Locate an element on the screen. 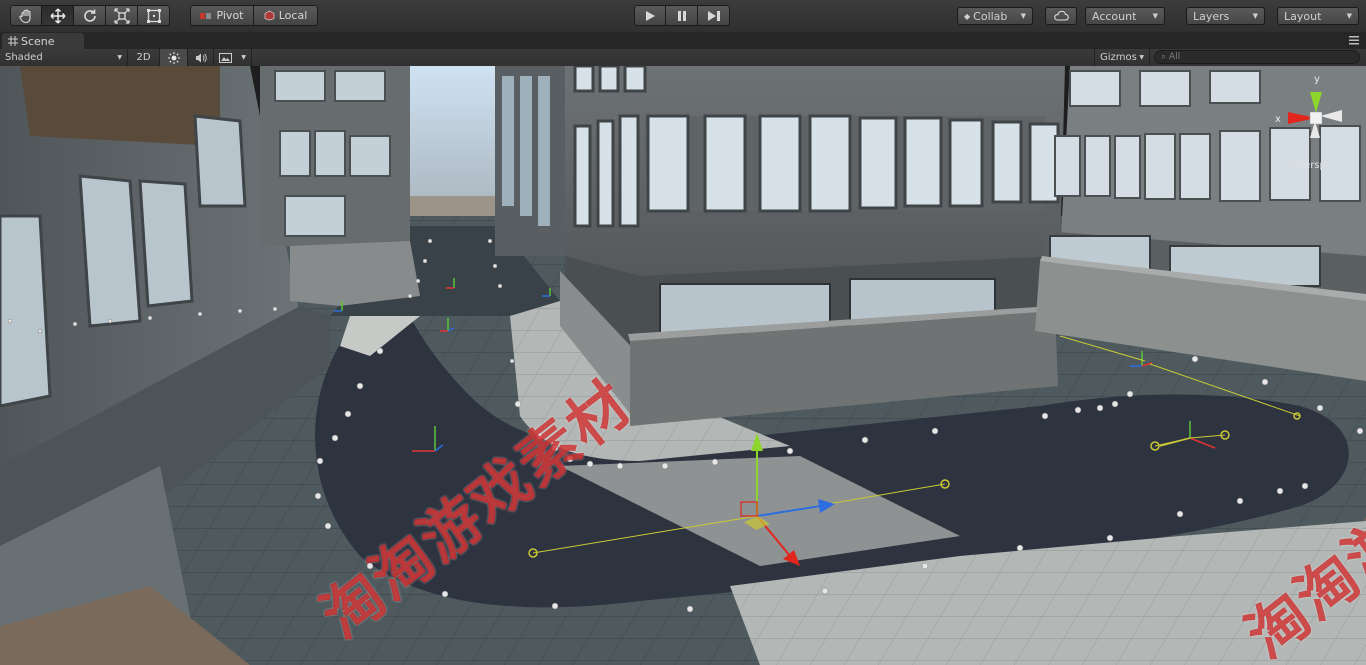 This screenshot has width=1366, height=665. audio-toggle is located at coordinates (201, 57).